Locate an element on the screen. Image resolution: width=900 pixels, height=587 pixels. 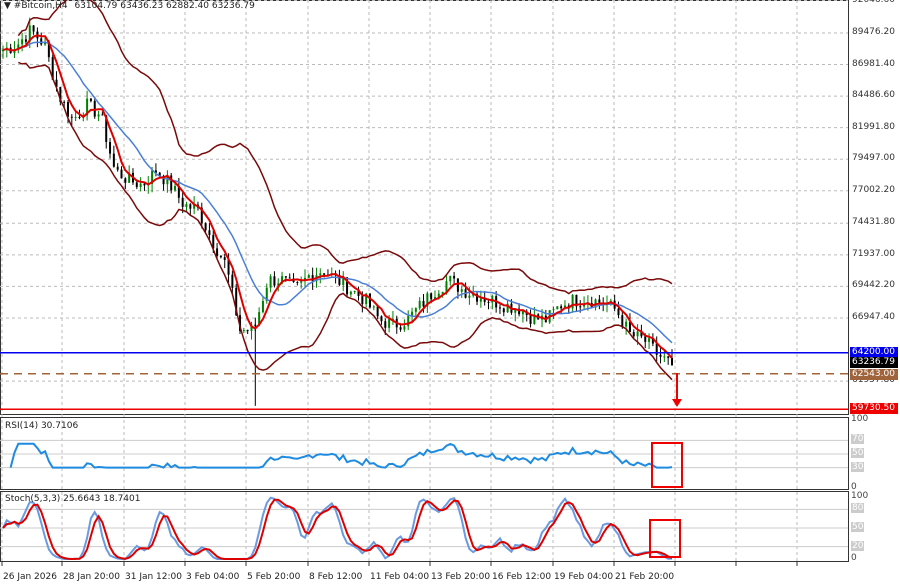
stoch-level-label: 100 is located at coordinates (860, 496).